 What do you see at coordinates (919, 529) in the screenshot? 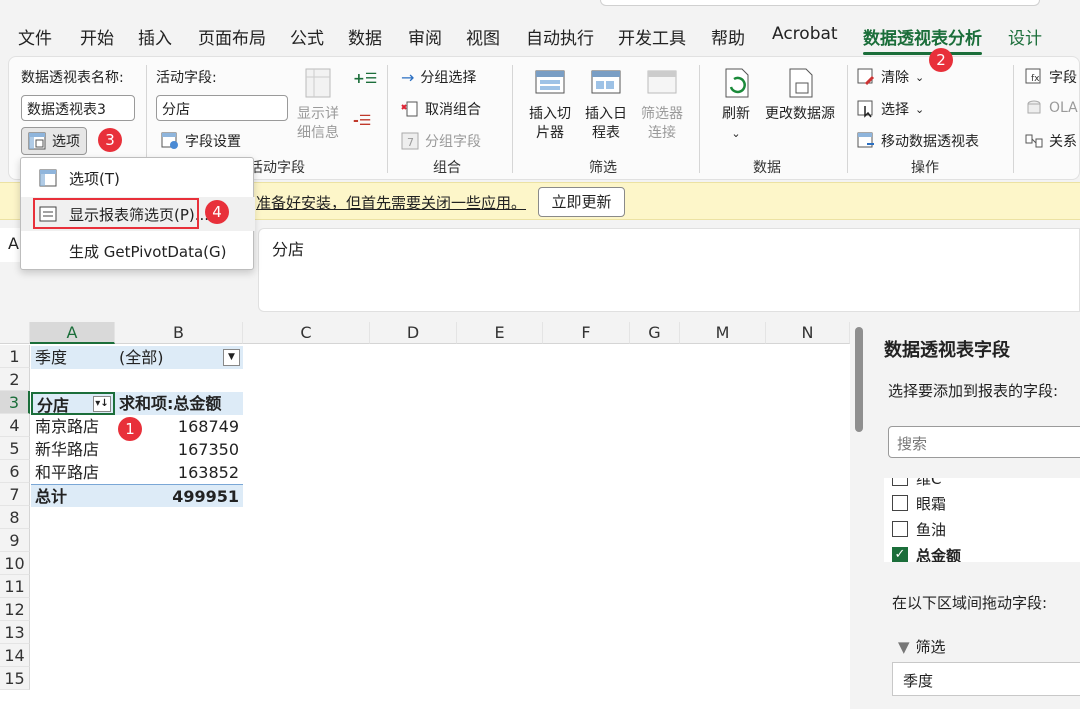
I see `field-item: 鱼油` at bounding box center [919, 529].